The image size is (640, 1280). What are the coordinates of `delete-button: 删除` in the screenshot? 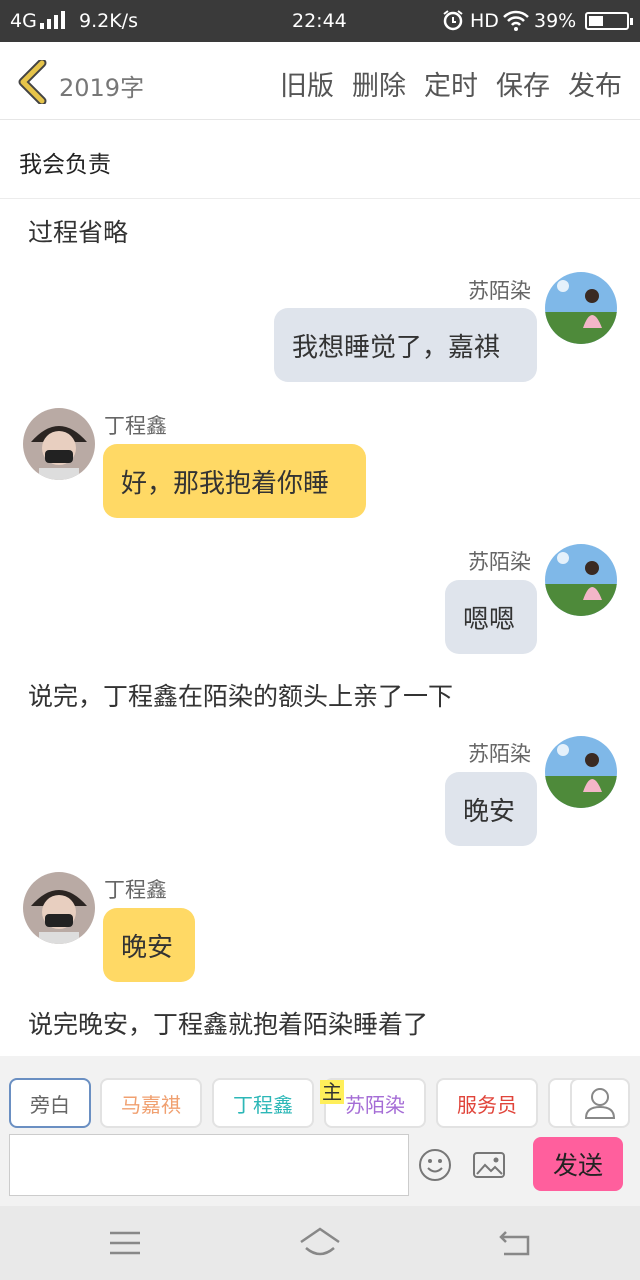 It's located at (379, 83).